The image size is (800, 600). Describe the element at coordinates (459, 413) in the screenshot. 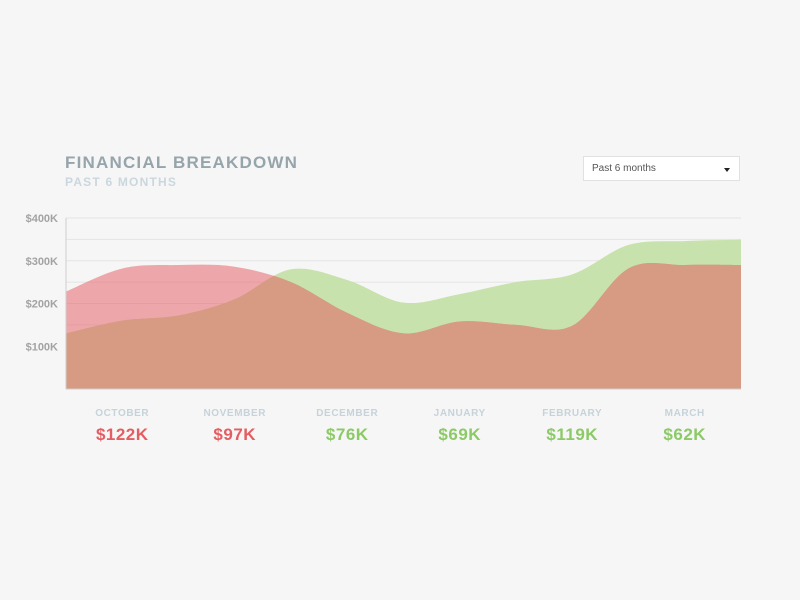

I see `month-label: JANUARY` at that location.